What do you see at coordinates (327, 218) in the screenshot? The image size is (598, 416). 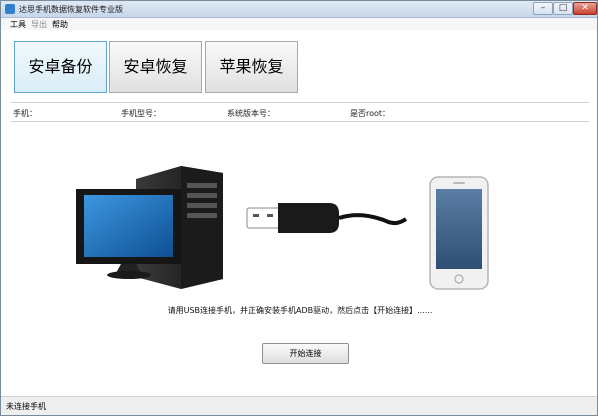 I see `usb-cable-icon` at bounding box center [327, 218].